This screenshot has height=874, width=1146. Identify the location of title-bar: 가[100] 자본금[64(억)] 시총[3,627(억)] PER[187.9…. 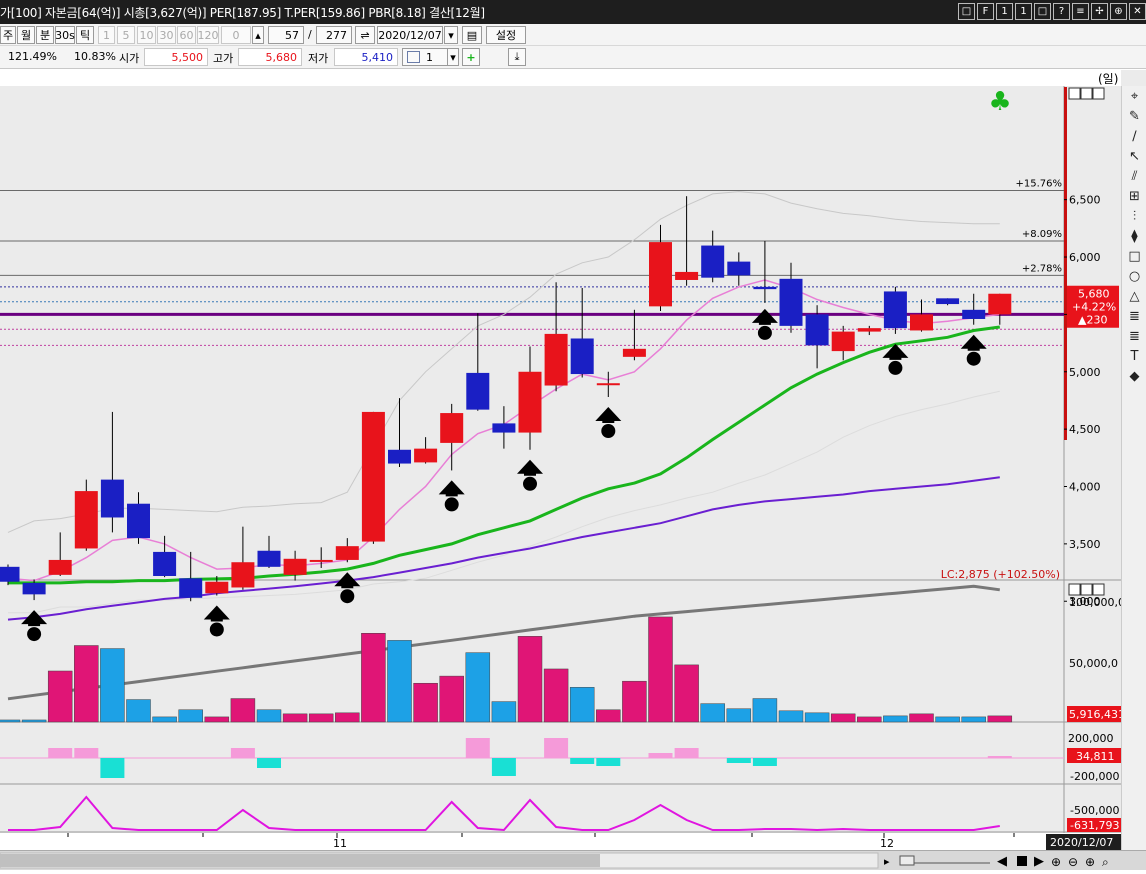
(573, 12).